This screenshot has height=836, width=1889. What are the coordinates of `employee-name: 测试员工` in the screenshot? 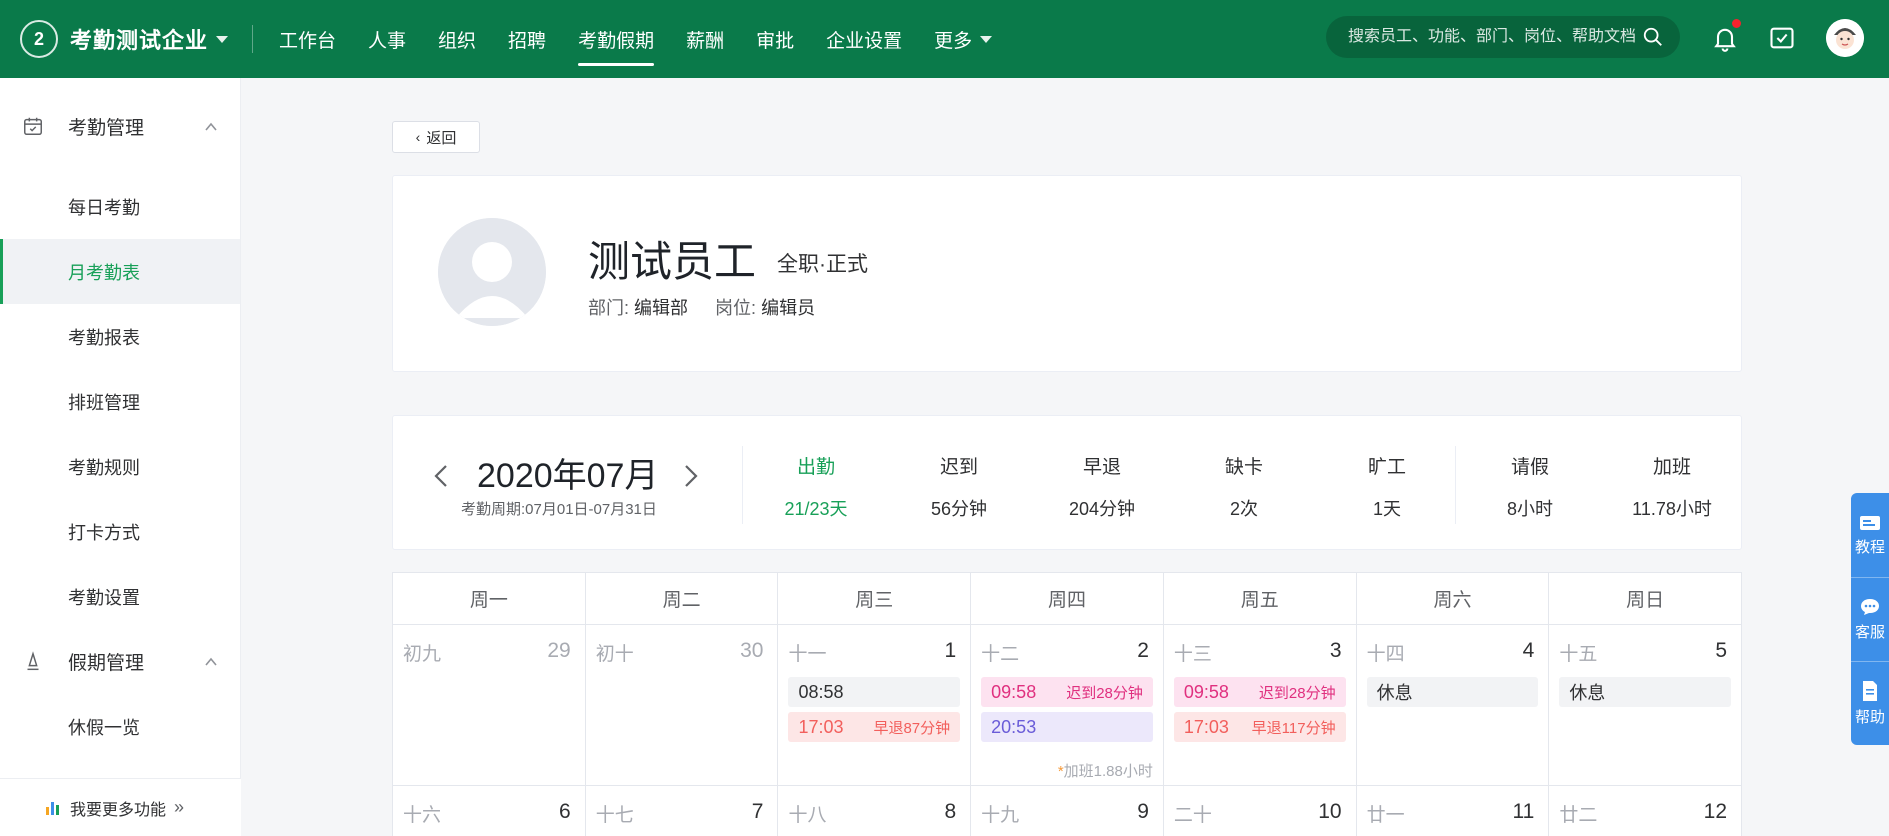 It's located at (672, 261).